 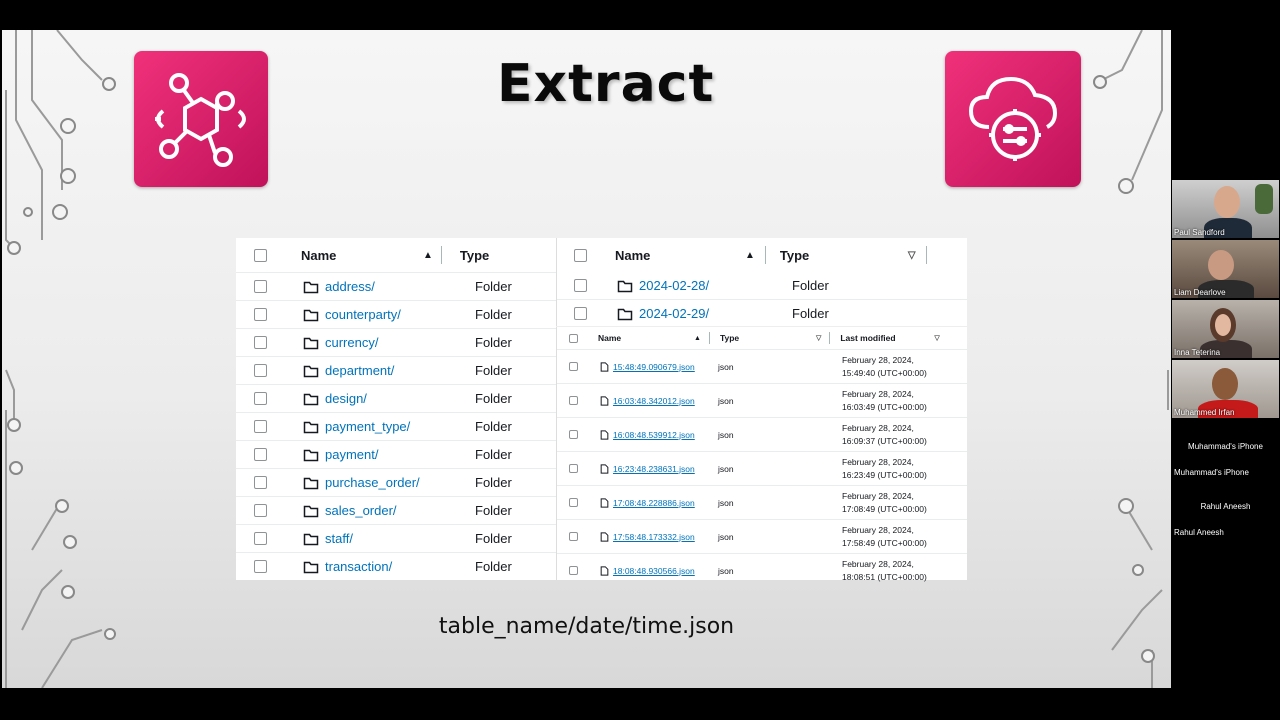 I want to click on table-row: counterparty/Folder, so click(x=396, y=314).